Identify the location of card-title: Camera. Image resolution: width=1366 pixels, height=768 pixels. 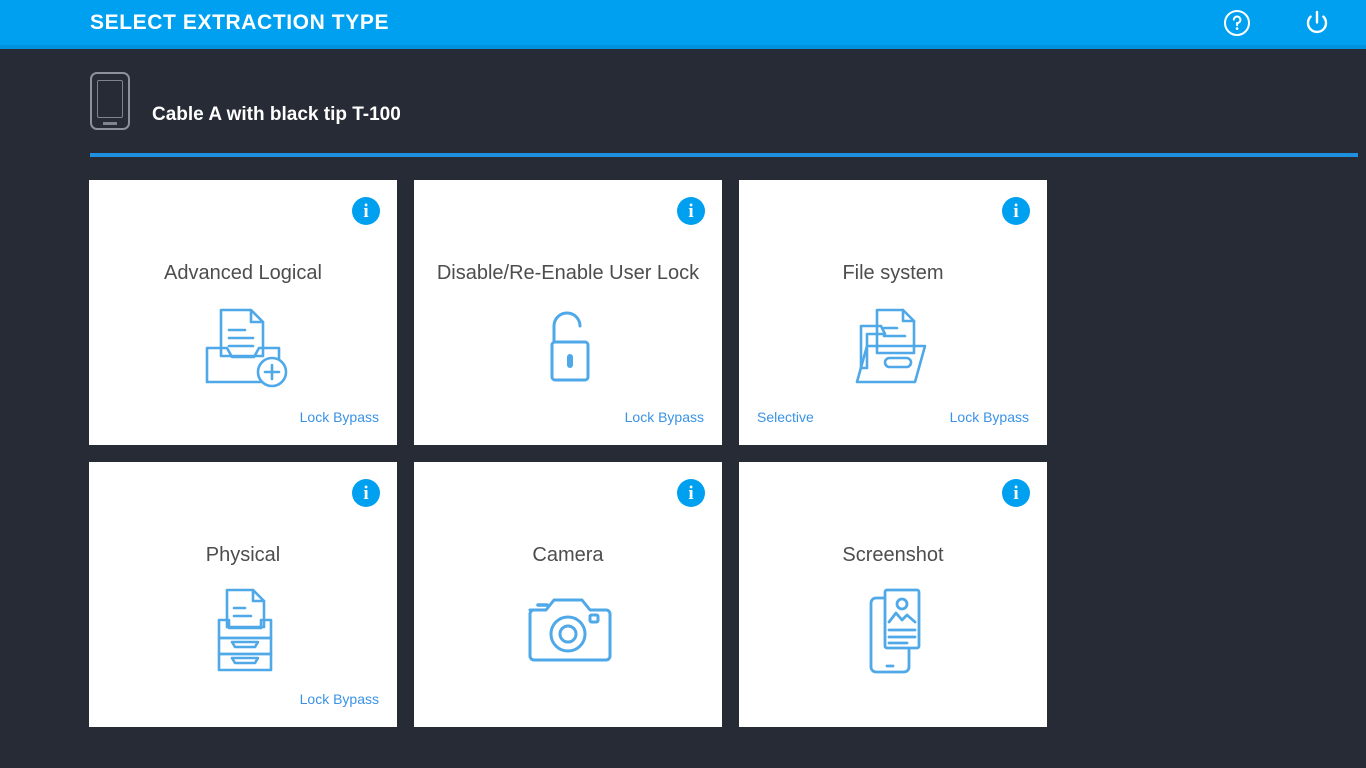
(568, 555).